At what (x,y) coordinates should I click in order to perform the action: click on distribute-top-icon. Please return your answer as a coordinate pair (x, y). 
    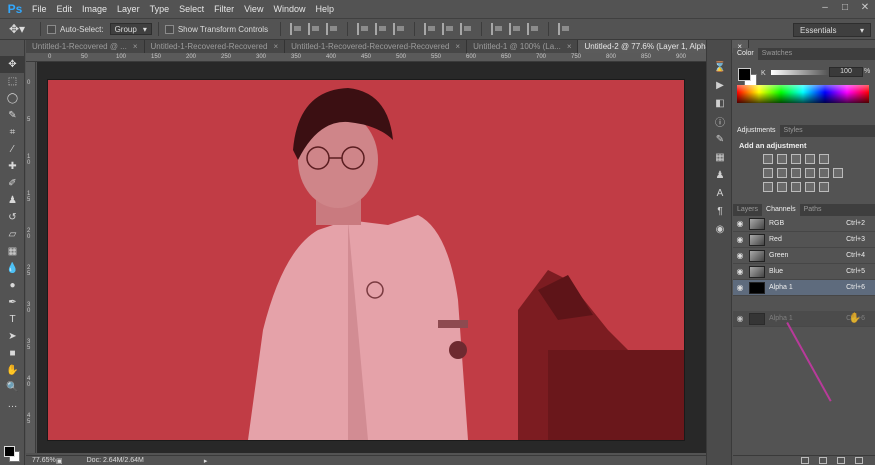
    Looking at the image, I should click on (430, 29).